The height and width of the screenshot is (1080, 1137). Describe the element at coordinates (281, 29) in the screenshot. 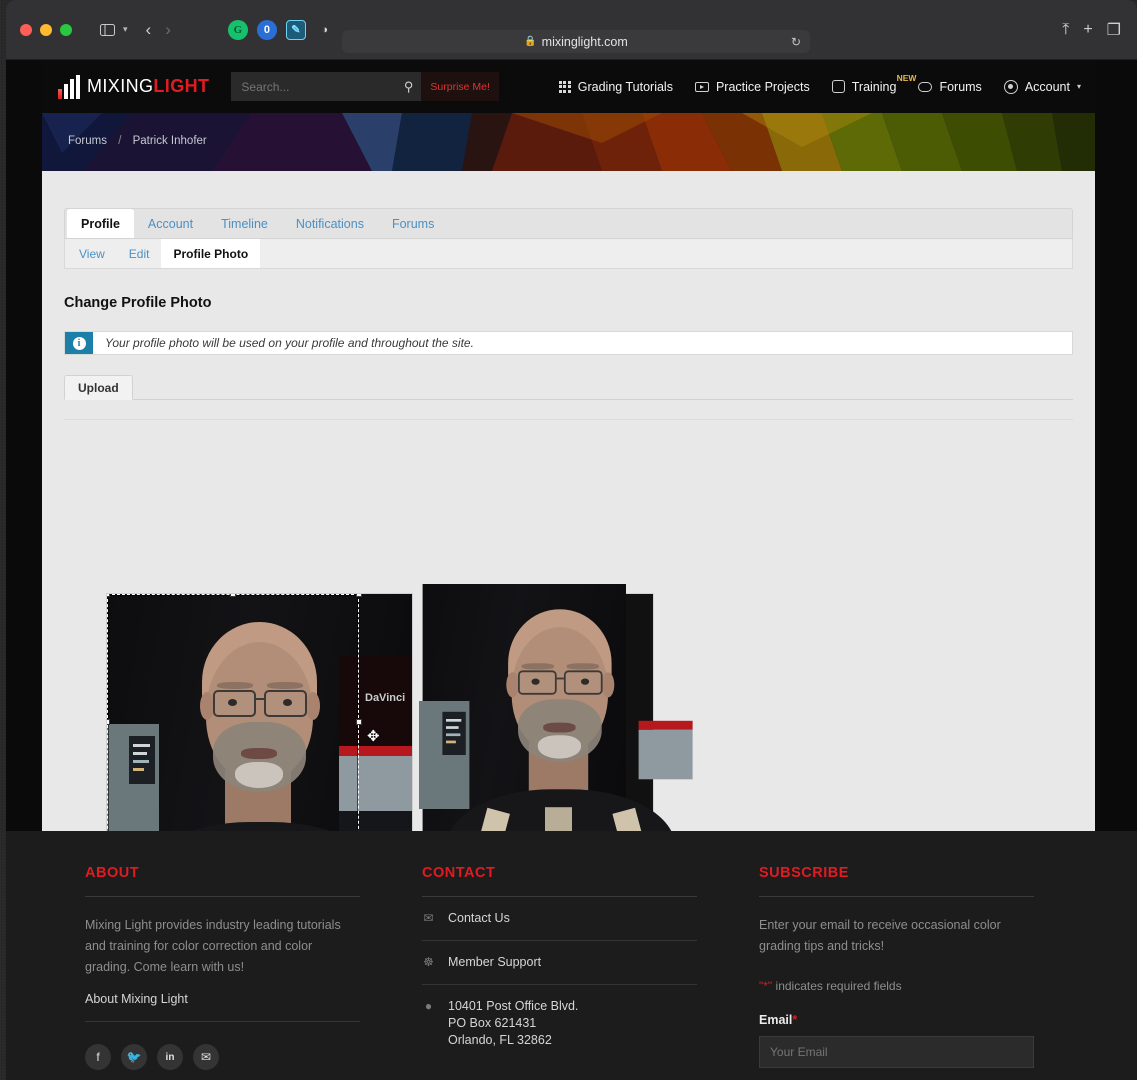

I see `extension-icons: G 0 ✎ ◑` at that location.